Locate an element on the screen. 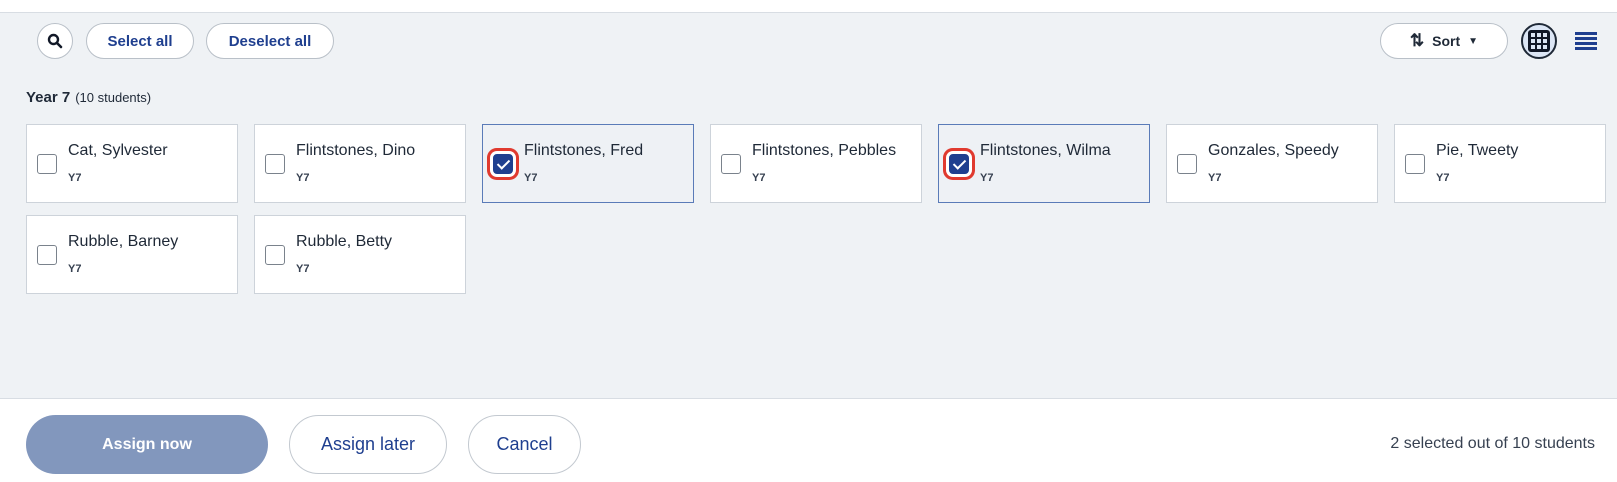 The height and width of the screenshot is (482, 1617). grid-view-icon is located at coordinates (1539, 41).